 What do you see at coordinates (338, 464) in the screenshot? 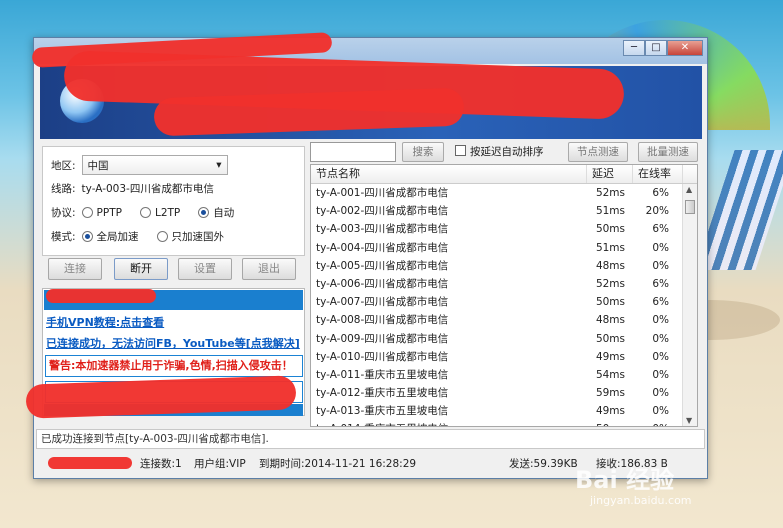
I see `expiry-time: 到期时间:2014-11-21 16:28:29` at bounding box center [338, 464].